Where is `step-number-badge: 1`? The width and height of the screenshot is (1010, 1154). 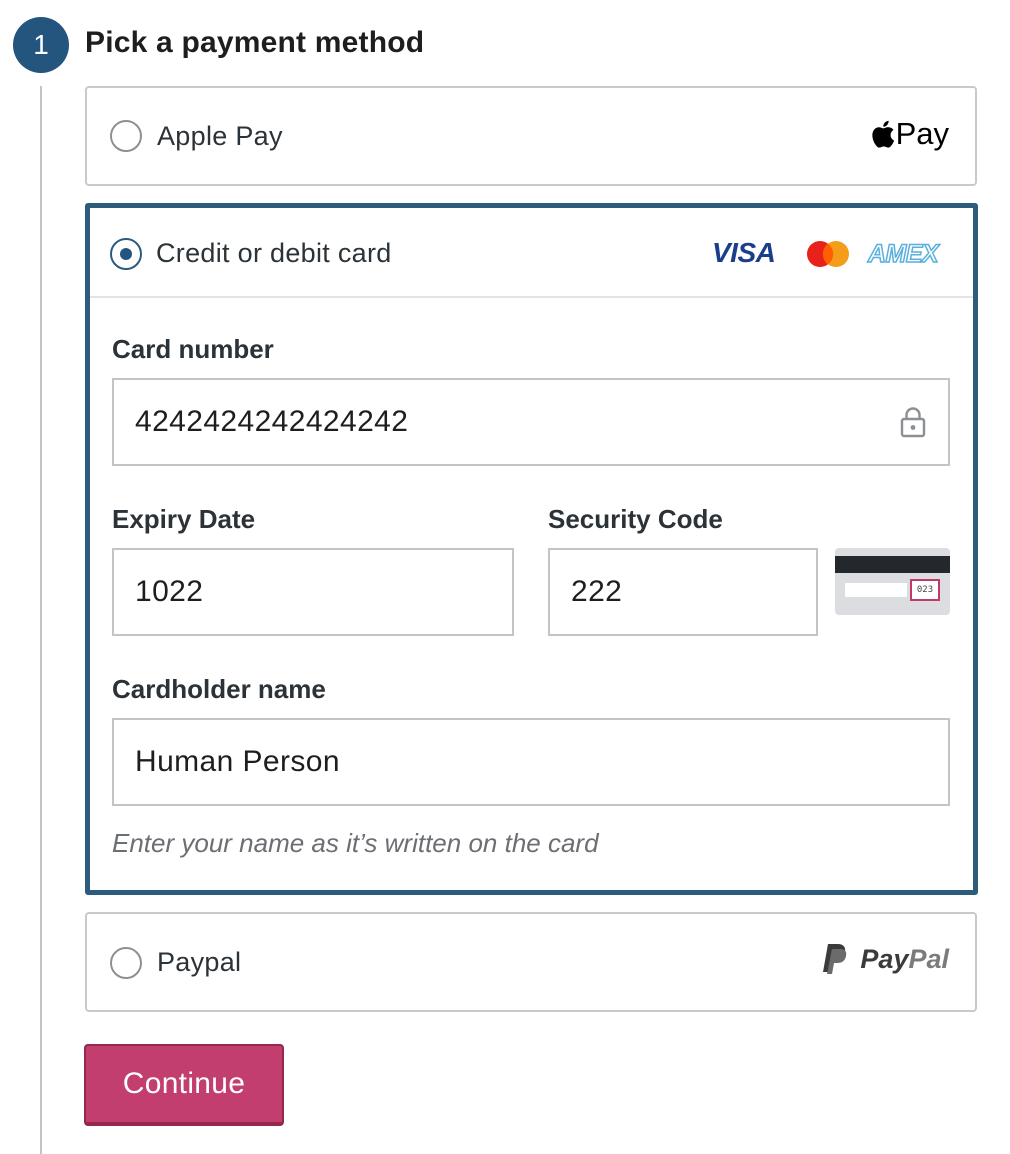
step-number-badge: 1 is located at coordinates (41, 45).